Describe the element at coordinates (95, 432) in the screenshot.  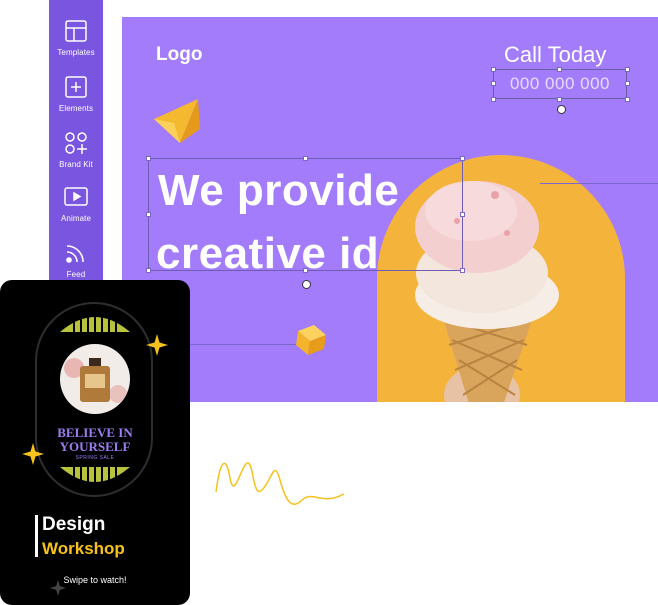
I see `title-line: BELIEVE IN` at that location.